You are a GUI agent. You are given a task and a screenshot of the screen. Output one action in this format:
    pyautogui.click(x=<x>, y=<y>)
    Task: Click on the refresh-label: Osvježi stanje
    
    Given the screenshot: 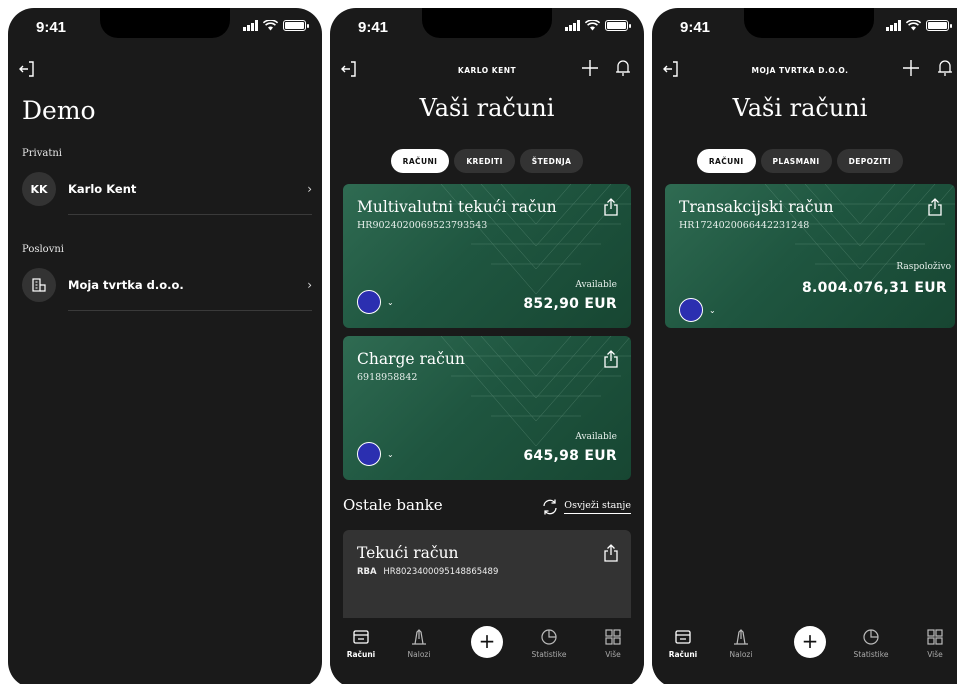 What is the action you would take?
    pyautogui.click(x=597, y=507)
    